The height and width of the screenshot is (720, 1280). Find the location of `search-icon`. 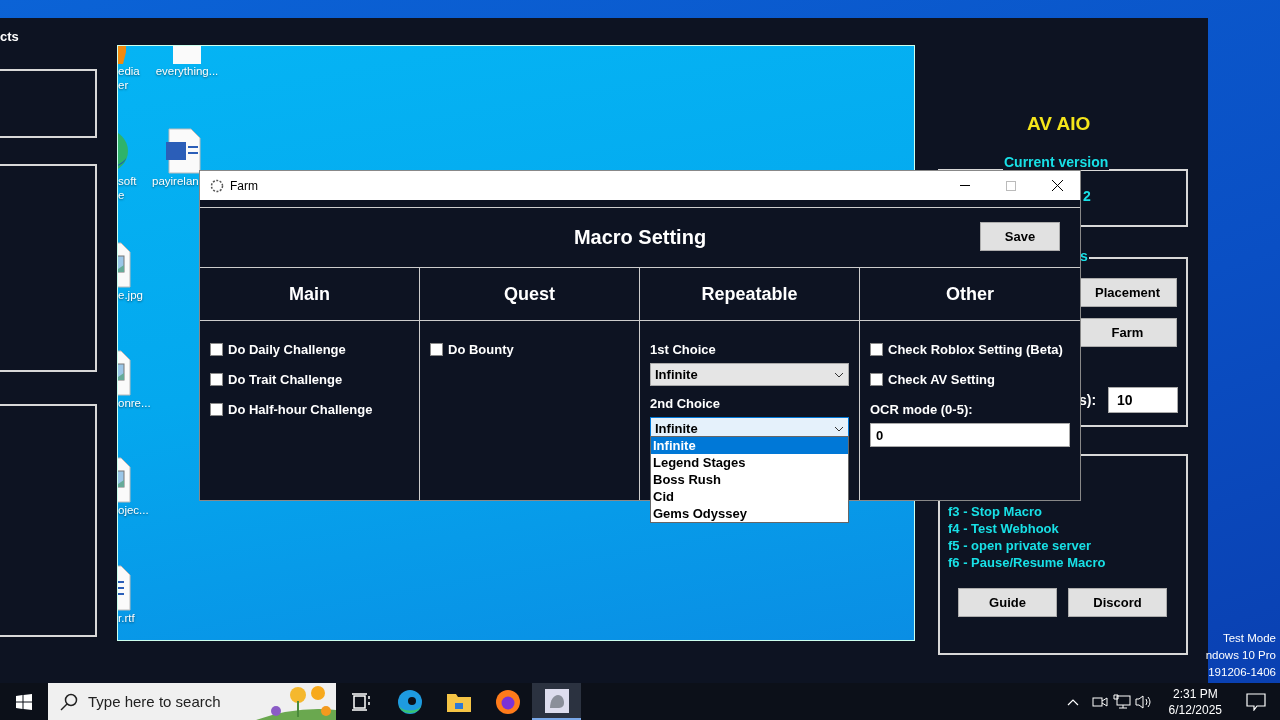

search-icon is located at coordinates (69, 701).